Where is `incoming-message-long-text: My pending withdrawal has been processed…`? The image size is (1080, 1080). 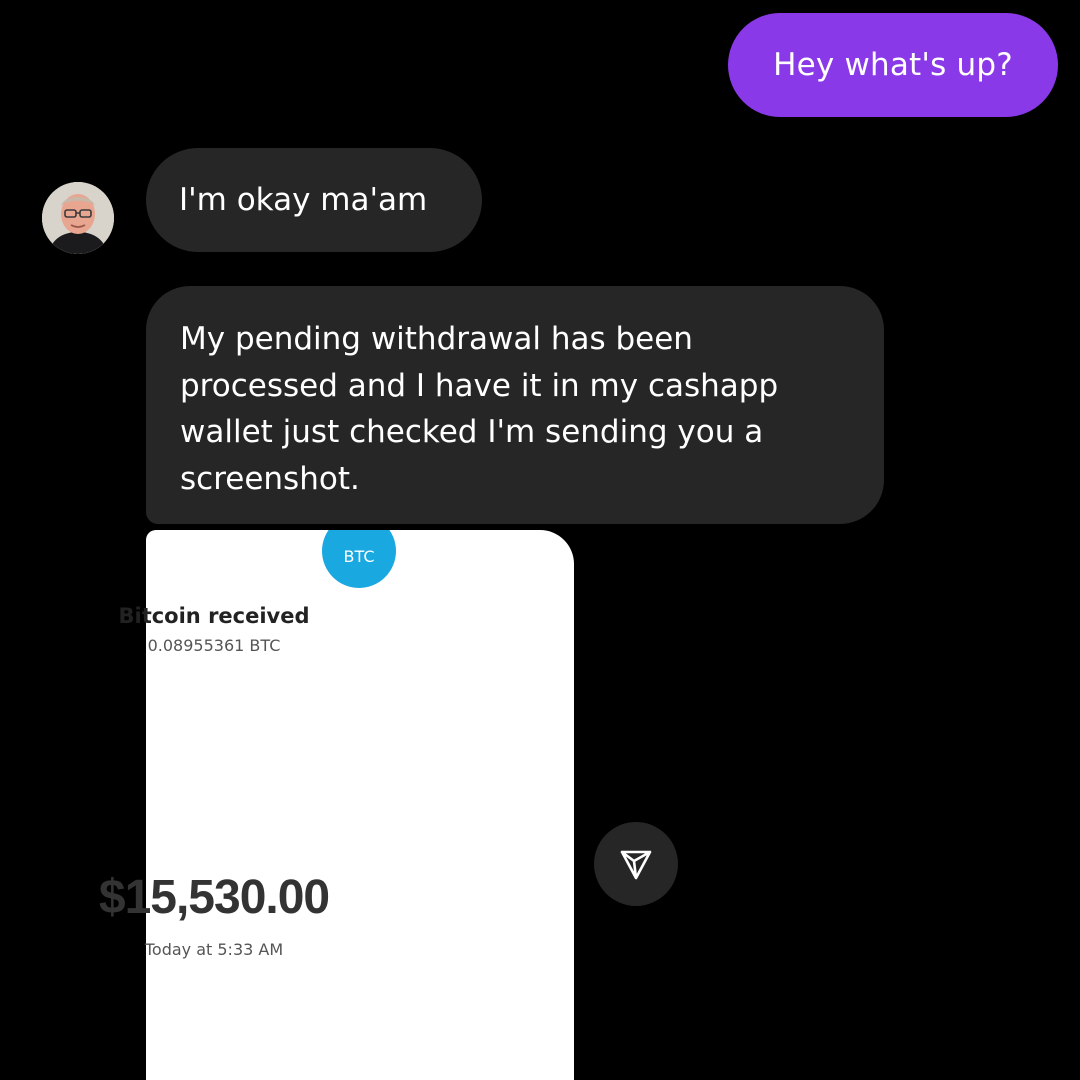 incoming-message-long-text: My pending withdrawal has been processed… is located at coordinates (479, 409).